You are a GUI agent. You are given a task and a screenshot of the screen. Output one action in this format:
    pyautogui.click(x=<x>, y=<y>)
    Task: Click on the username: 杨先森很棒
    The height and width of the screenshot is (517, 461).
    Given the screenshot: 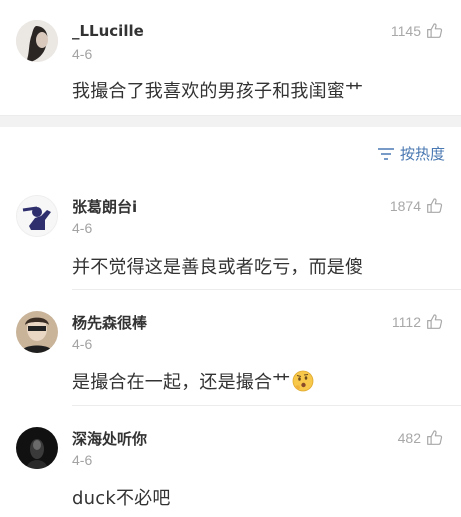 What is the action you would take?
    pyautogui.click(x=109, y=322)
    